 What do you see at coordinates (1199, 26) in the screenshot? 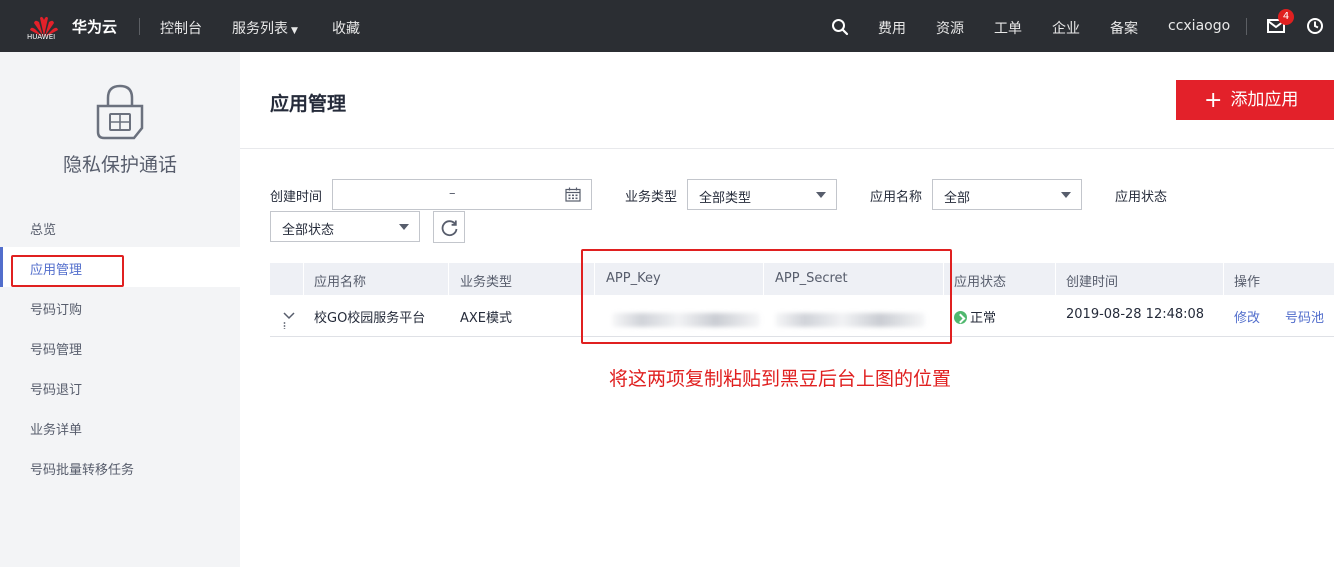
I see `user-account-menu: ccxiaogo` at bounding box center [1199, 26].